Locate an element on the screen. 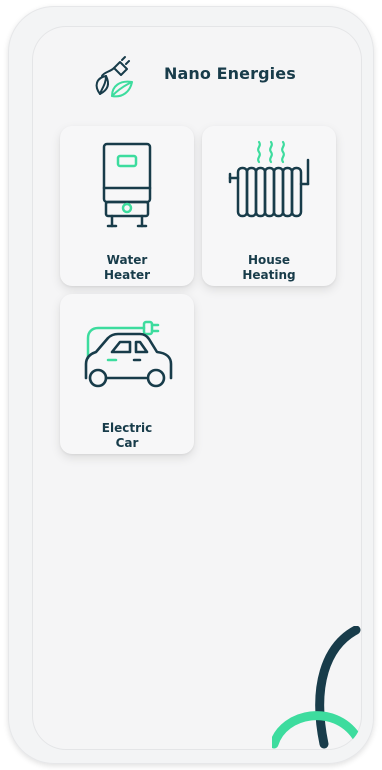  decorative-arcs is located at coordinates (316, 687).